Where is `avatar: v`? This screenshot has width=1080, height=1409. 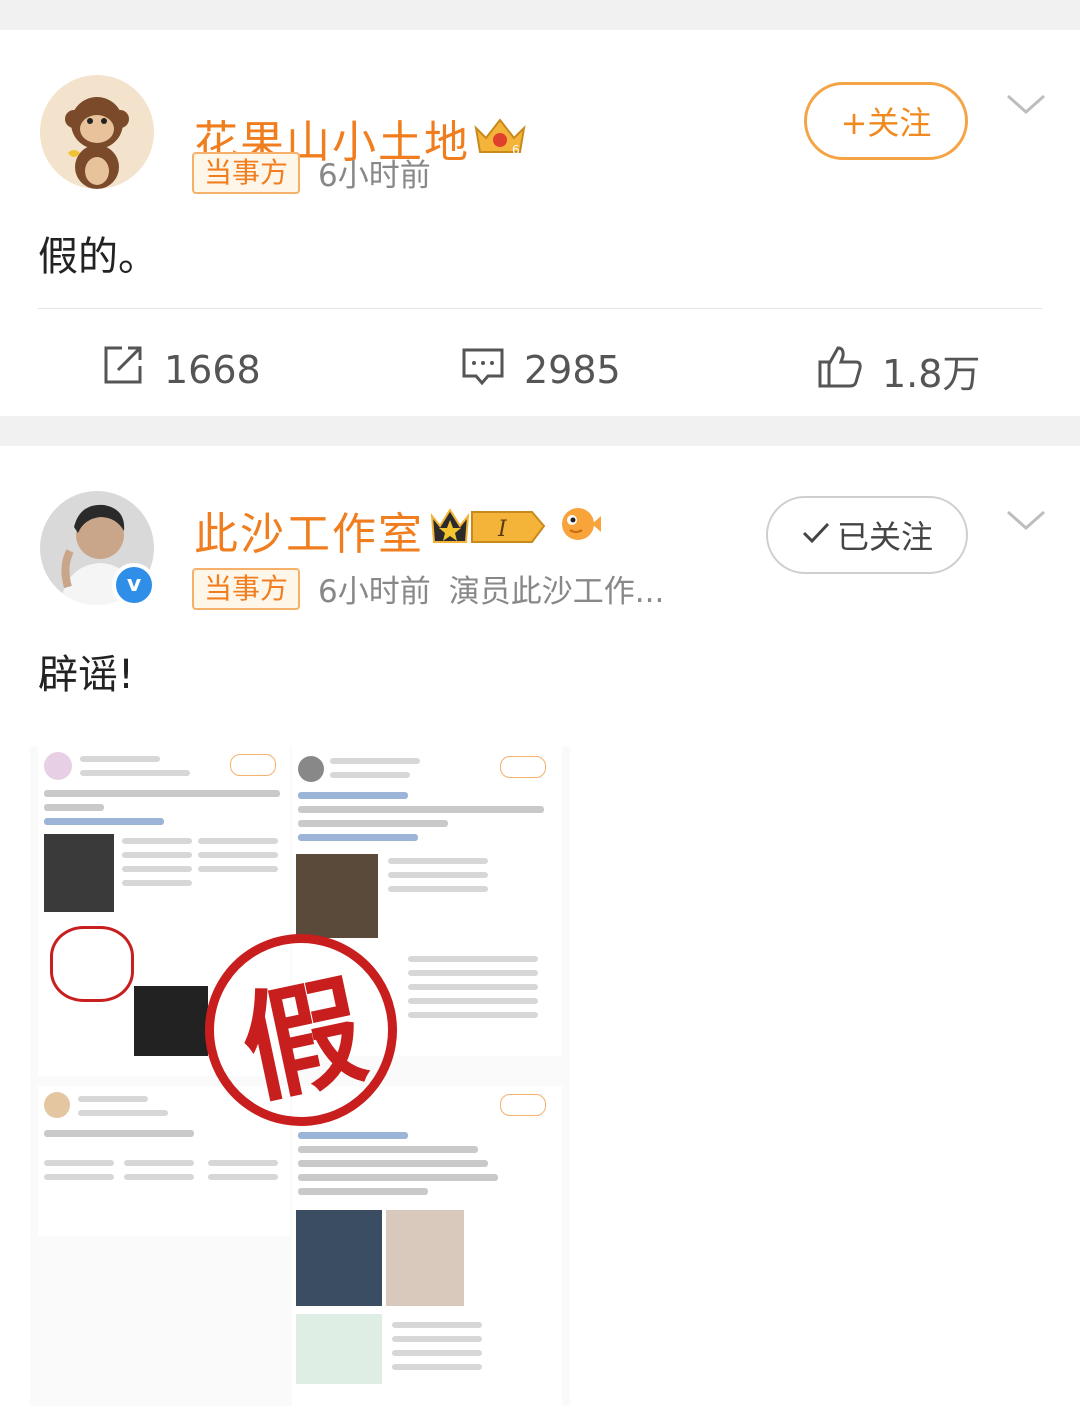 avatar: v is located at coordinates (98, 549).